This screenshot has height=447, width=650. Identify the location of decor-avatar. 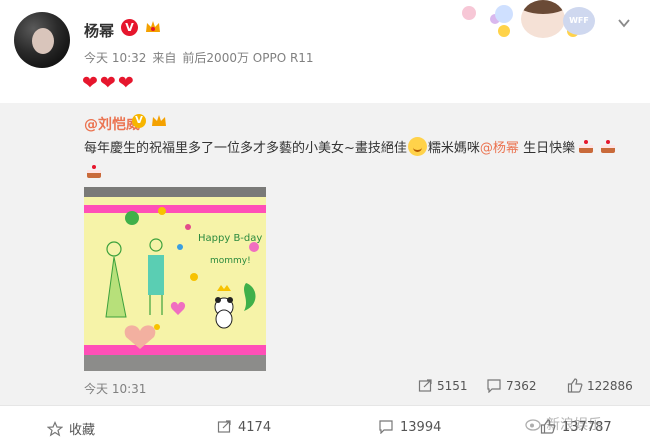
(543, 19).